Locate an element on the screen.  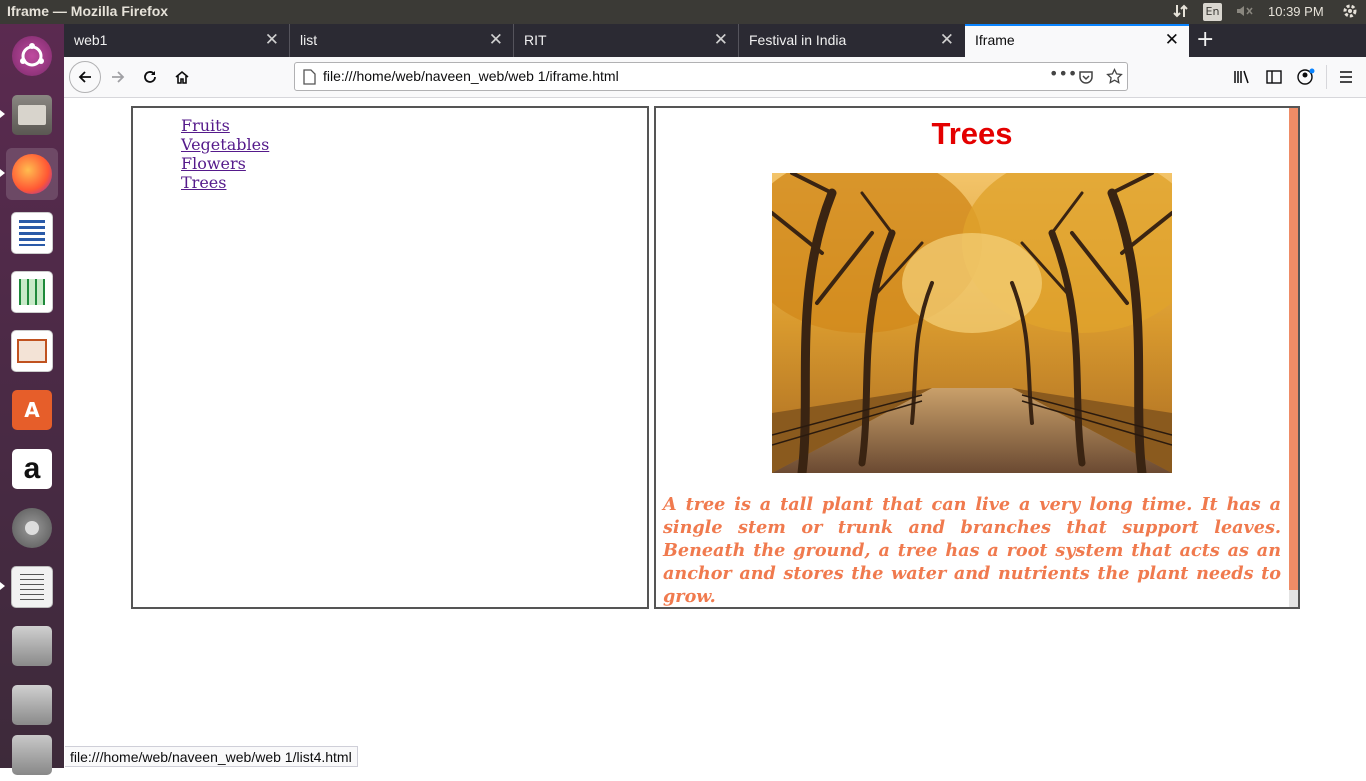
sidebar-button is located at coordinates (1274, 77).